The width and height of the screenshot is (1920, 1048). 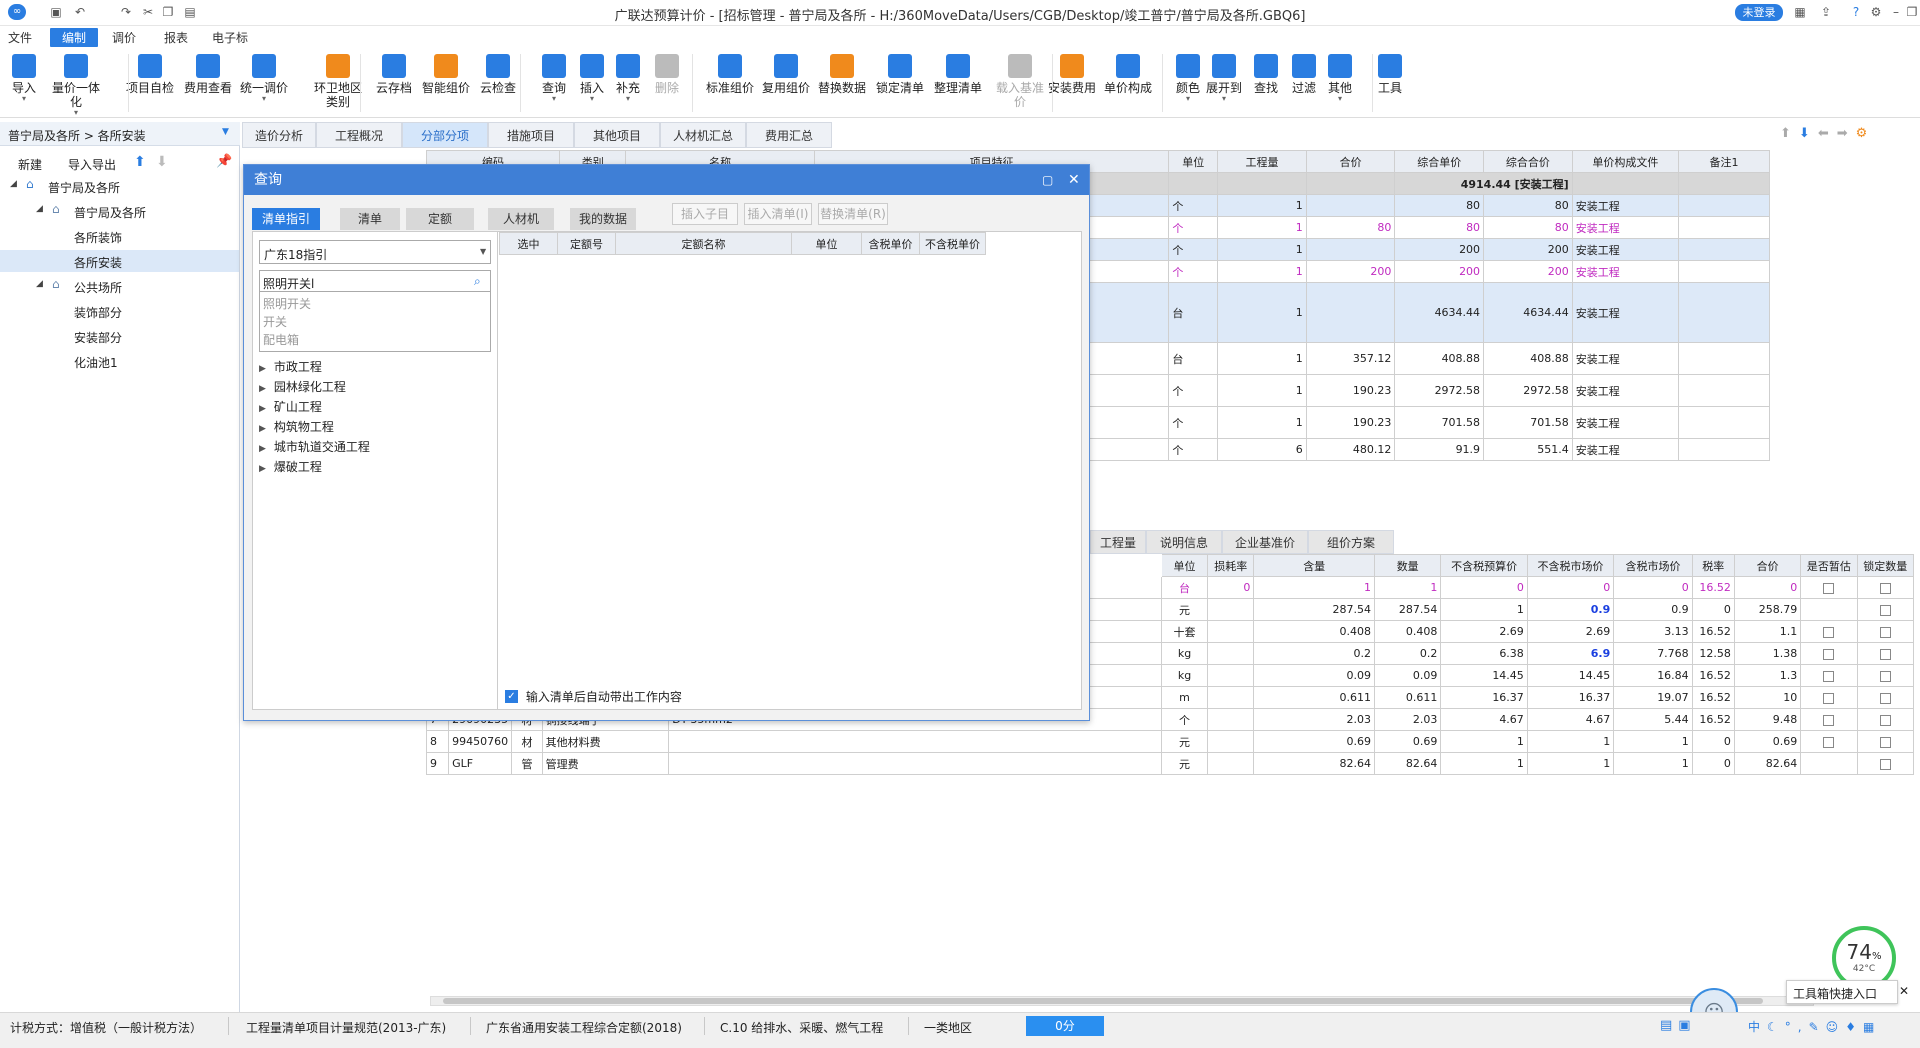 I want to click on ribbon-project-check-button: 项目自检, so click(x=150, y=74).